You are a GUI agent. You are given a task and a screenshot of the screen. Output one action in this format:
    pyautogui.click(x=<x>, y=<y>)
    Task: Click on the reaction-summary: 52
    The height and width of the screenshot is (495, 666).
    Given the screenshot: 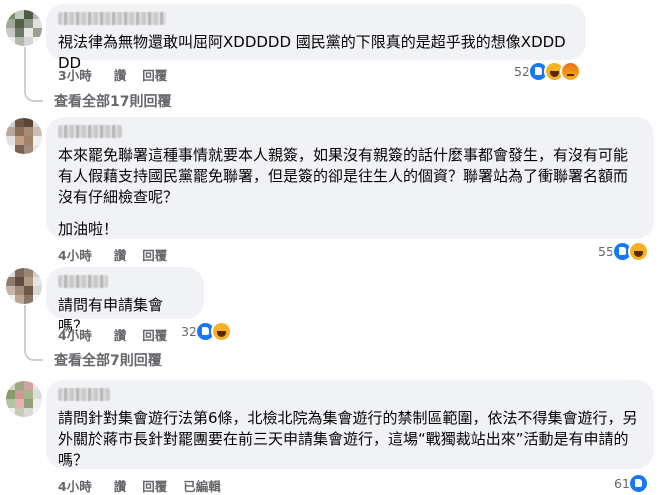 What is the action you would take?
    pyautogui.click(x=547, y=71)
    